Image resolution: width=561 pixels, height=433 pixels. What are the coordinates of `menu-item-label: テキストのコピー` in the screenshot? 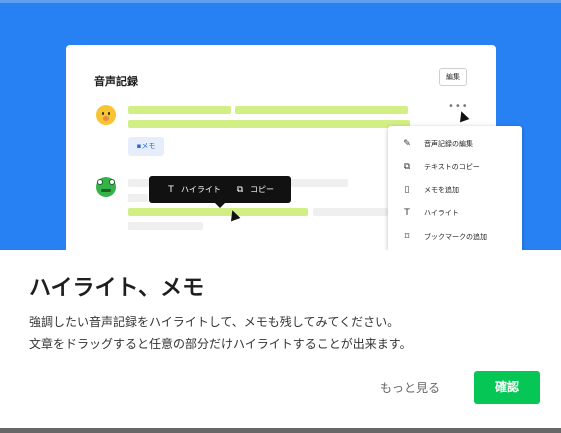 It's located at (452, 167).